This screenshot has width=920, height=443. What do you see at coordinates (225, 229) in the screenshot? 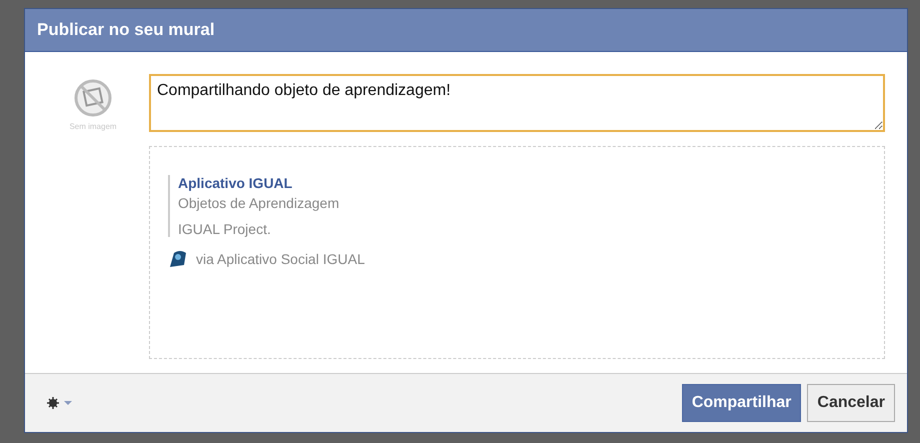
I see `attachment-description: IGUAL Project.` at bounding box center [225, 229].